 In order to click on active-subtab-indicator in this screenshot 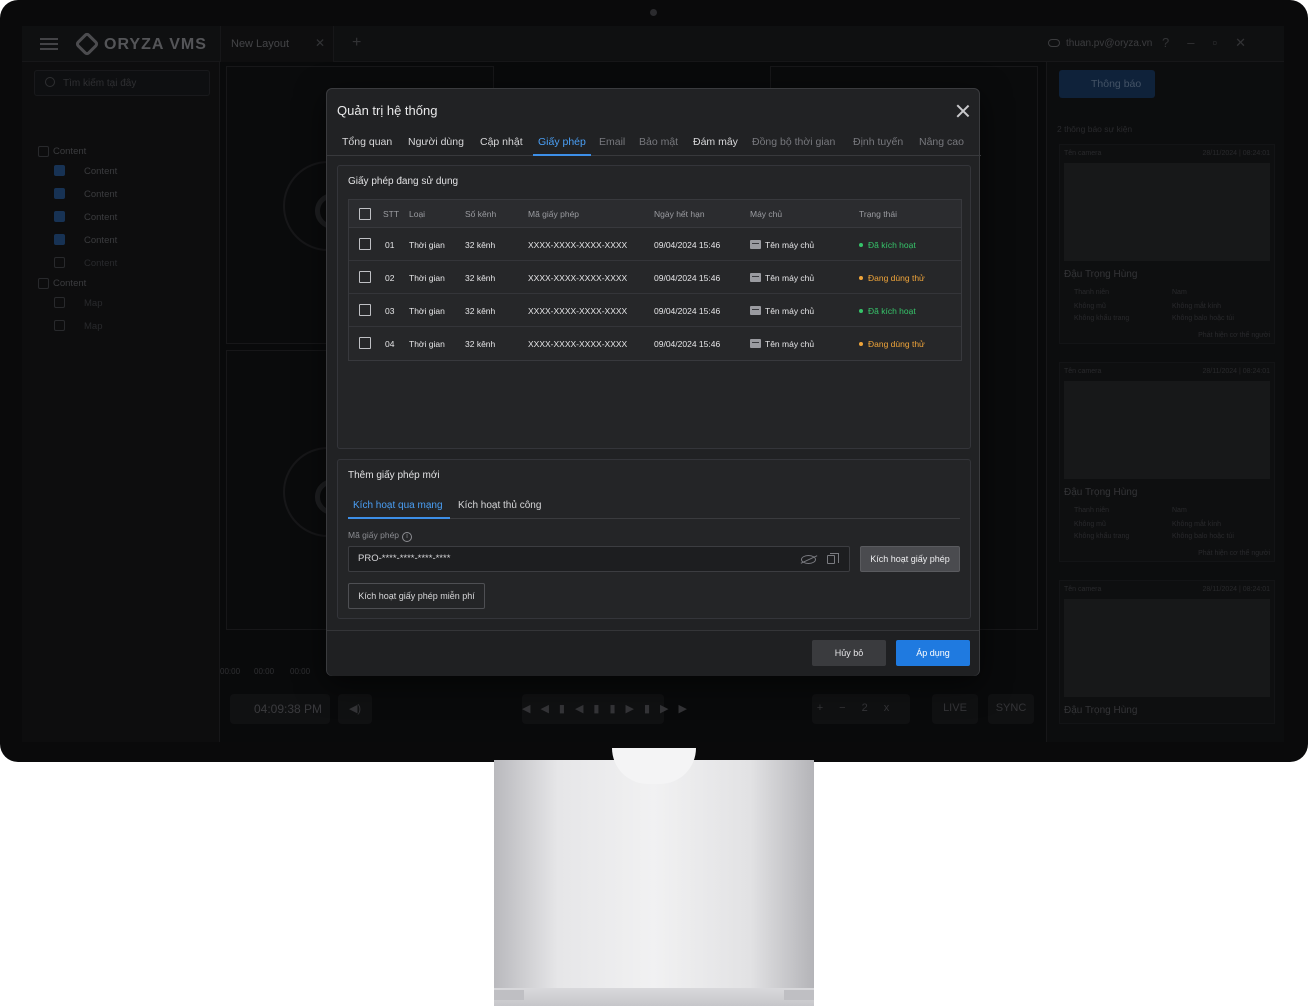, I will do `click(399, 518)`.